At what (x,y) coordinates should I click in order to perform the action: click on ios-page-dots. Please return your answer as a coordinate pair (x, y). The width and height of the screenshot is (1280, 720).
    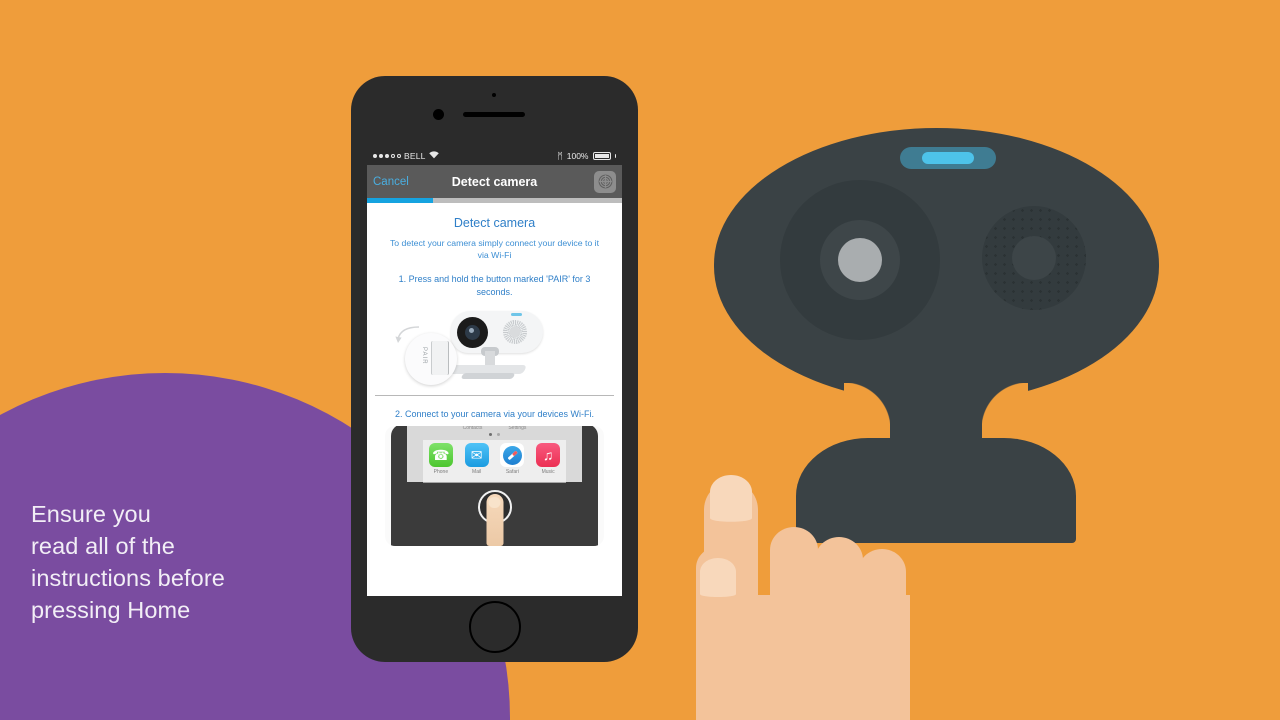
    Looking at the image, I should click on (494, 434).